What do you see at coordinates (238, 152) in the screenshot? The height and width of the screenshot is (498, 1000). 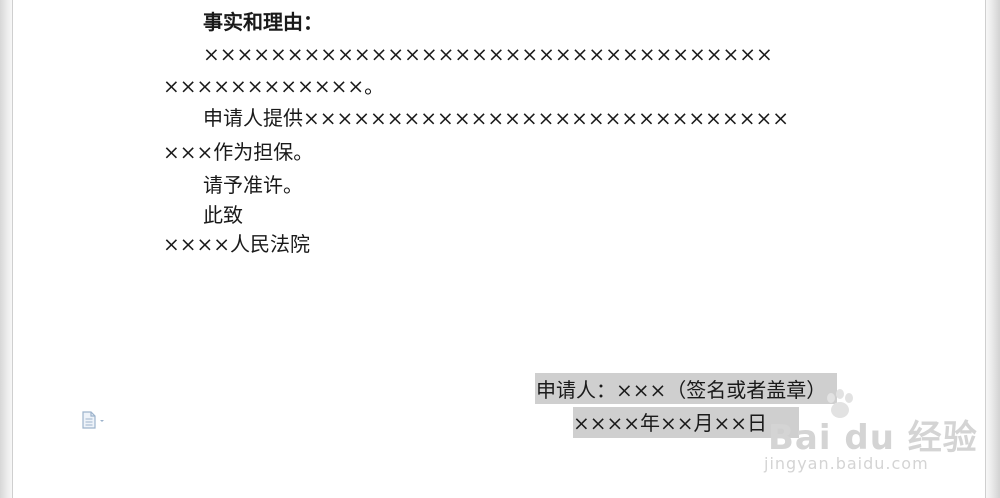 I see `guarantee-line-2: ×××作为担保。` at bounding box center [238, 152].